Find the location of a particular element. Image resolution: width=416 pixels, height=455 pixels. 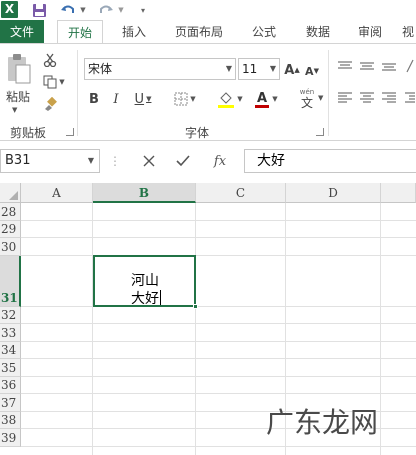

formula-input: 大好 is located at coordinates (330, 161).